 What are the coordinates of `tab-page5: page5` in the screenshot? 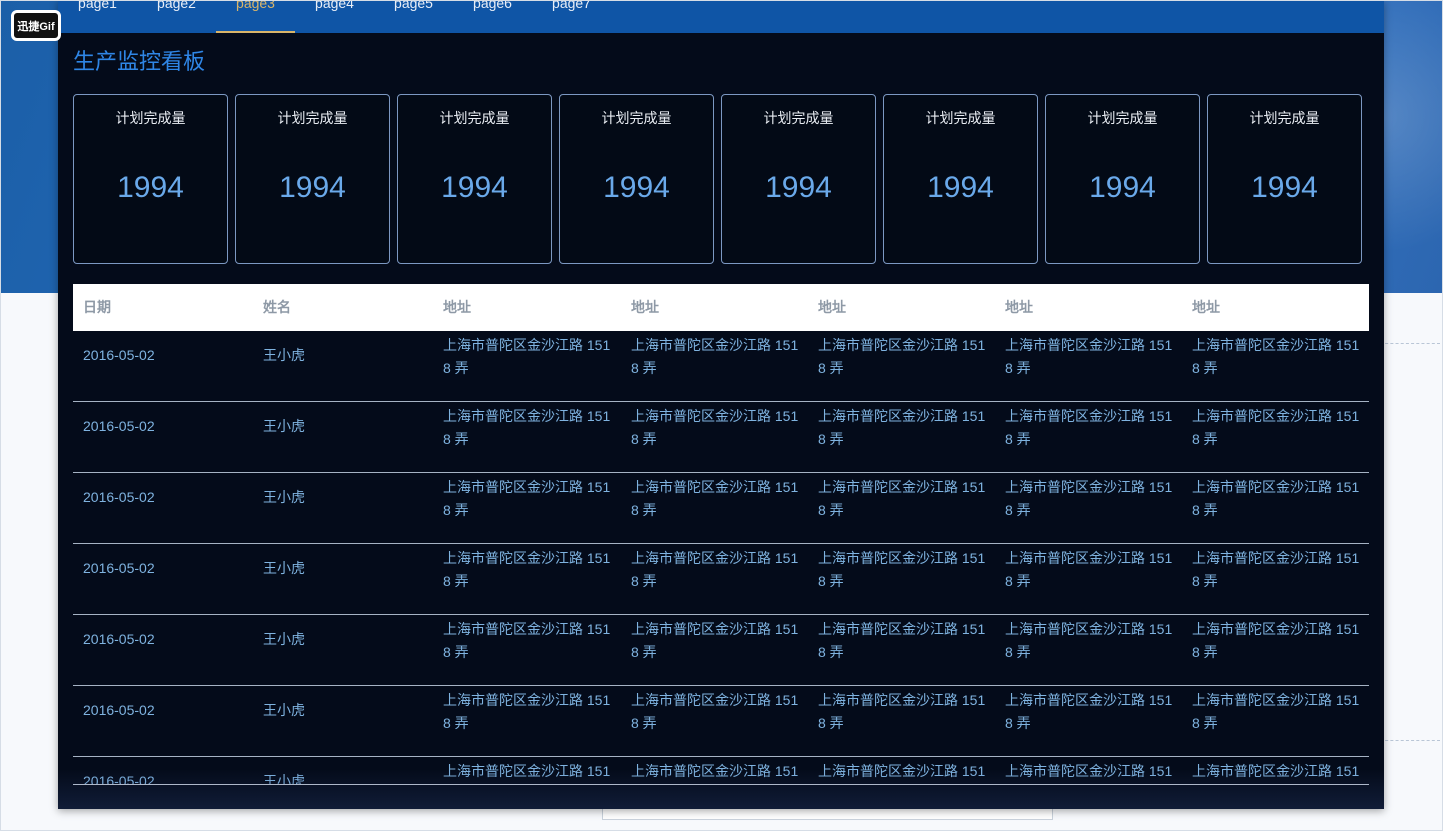 It's located at (413, 16).